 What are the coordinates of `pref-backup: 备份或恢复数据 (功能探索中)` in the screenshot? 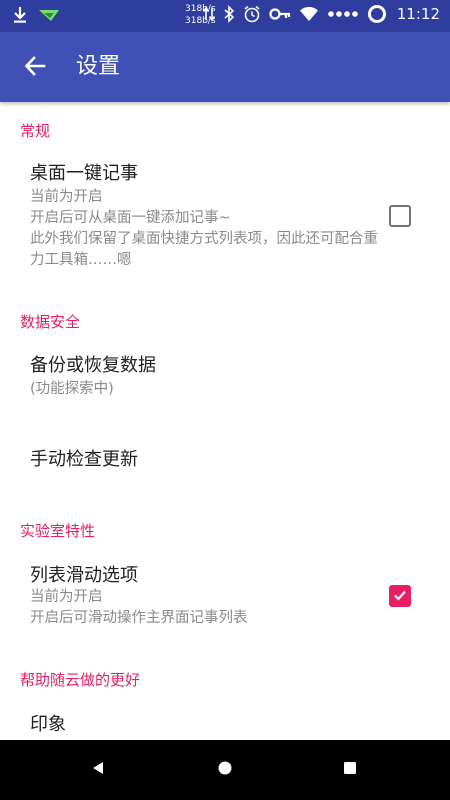 It's located at (225, 385).